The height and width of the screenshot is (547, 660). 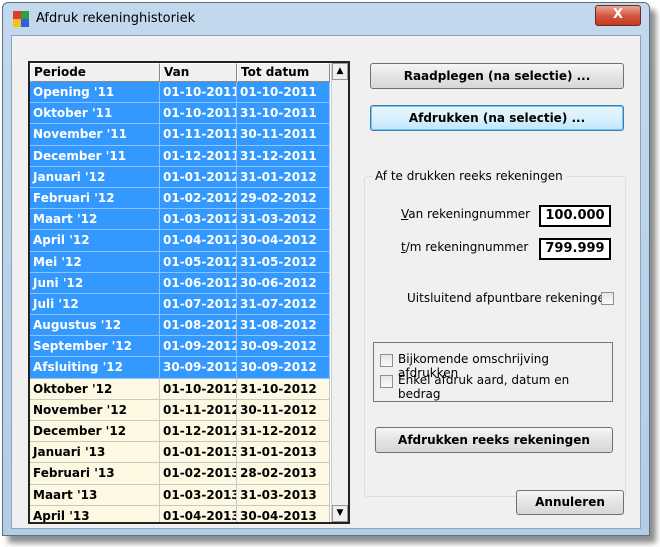 I want to click on enkel-afdruk-checkbox, so click(x=386, y=381).